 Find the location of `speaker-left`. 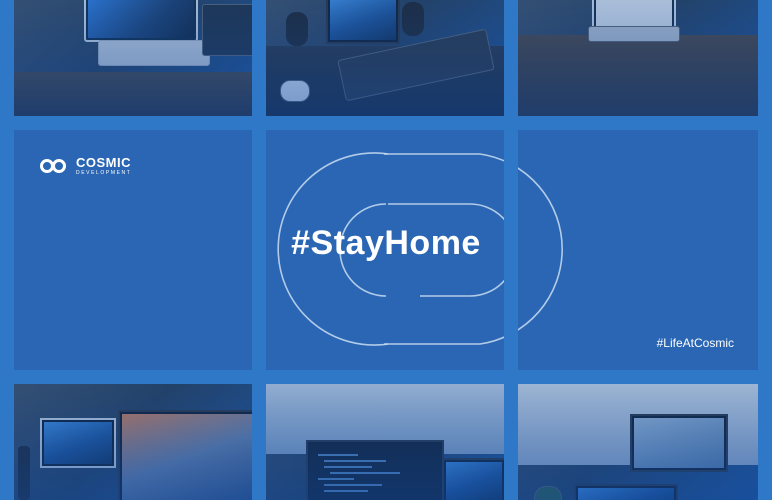

speaker-left is located at coordinates (297, 29).